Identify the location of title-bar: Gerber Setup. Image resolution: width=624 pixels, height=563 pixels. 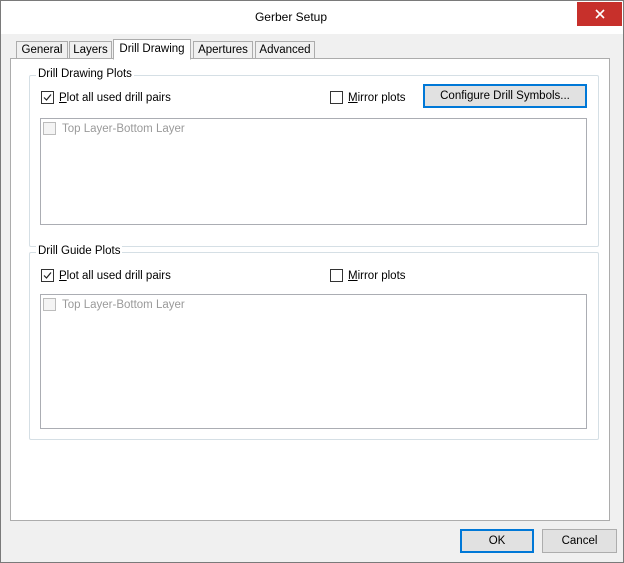
(312, 17).